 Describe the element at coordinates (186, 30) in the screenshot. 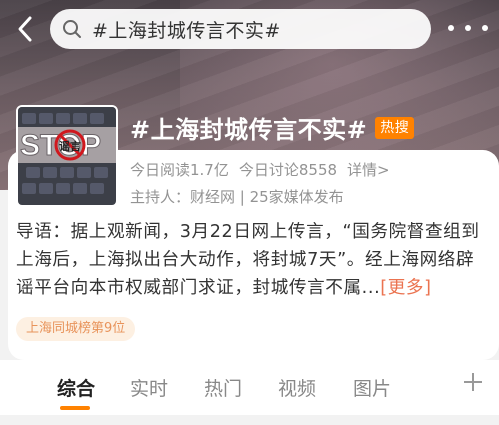

I see `search-query-text: #上海封城传言不实#` at that location.